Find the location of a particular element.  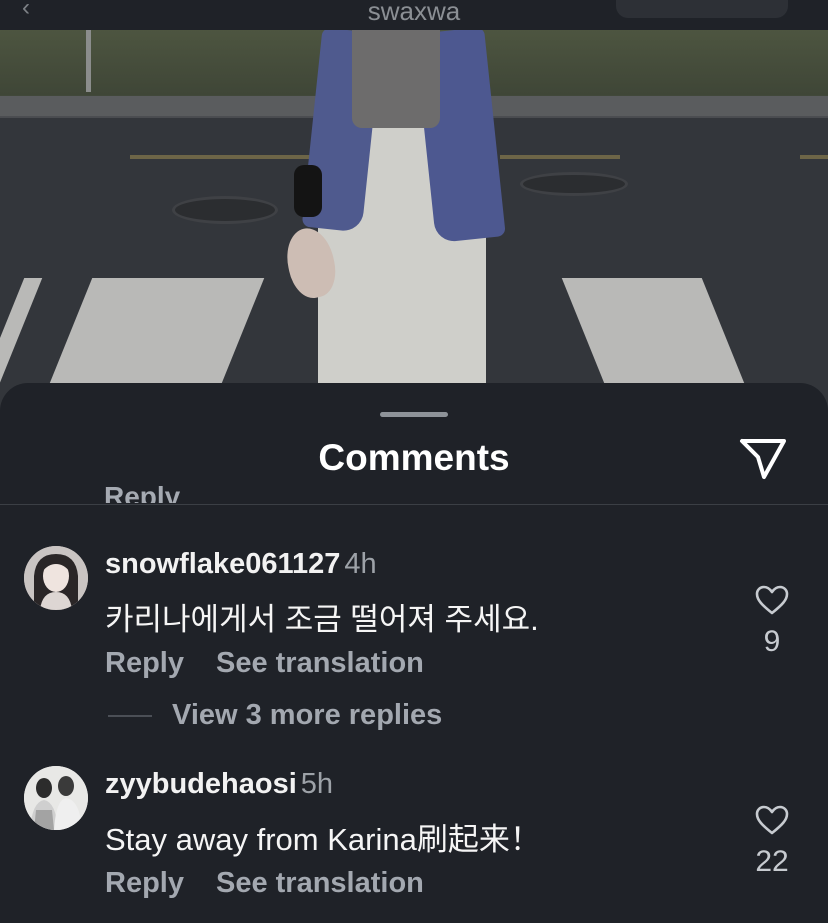

like-count: 22 is located at coordinates (772, 861).